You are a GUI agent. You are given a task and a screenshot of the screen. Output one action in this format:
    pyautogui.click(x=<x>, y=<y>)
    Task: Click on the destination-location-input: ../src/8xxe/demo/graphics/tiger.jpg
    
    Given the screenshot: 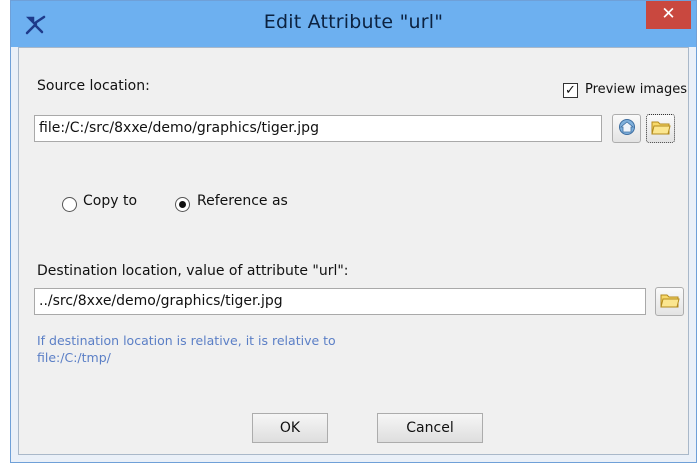 What is the action you would take?
    pyautogui.click(x=340, y=301)
    